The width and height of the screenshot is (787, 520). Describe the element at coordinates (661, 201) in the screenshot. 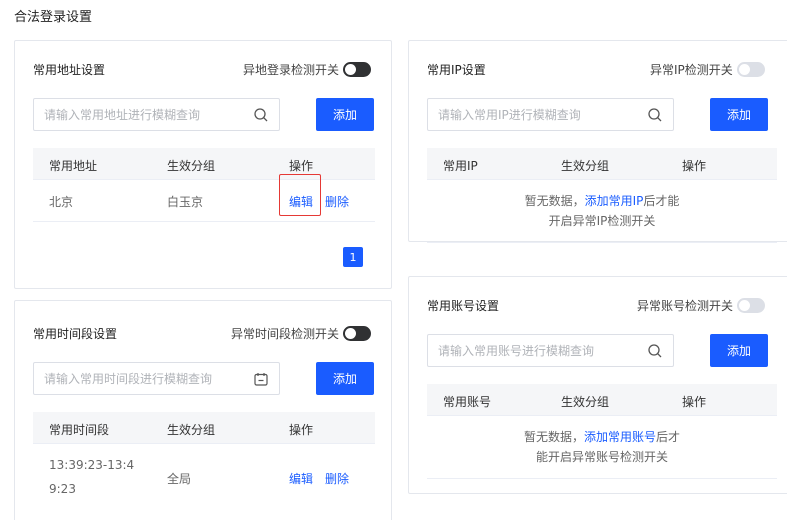

I see `empty-text-suffix: 后才能` at that location.